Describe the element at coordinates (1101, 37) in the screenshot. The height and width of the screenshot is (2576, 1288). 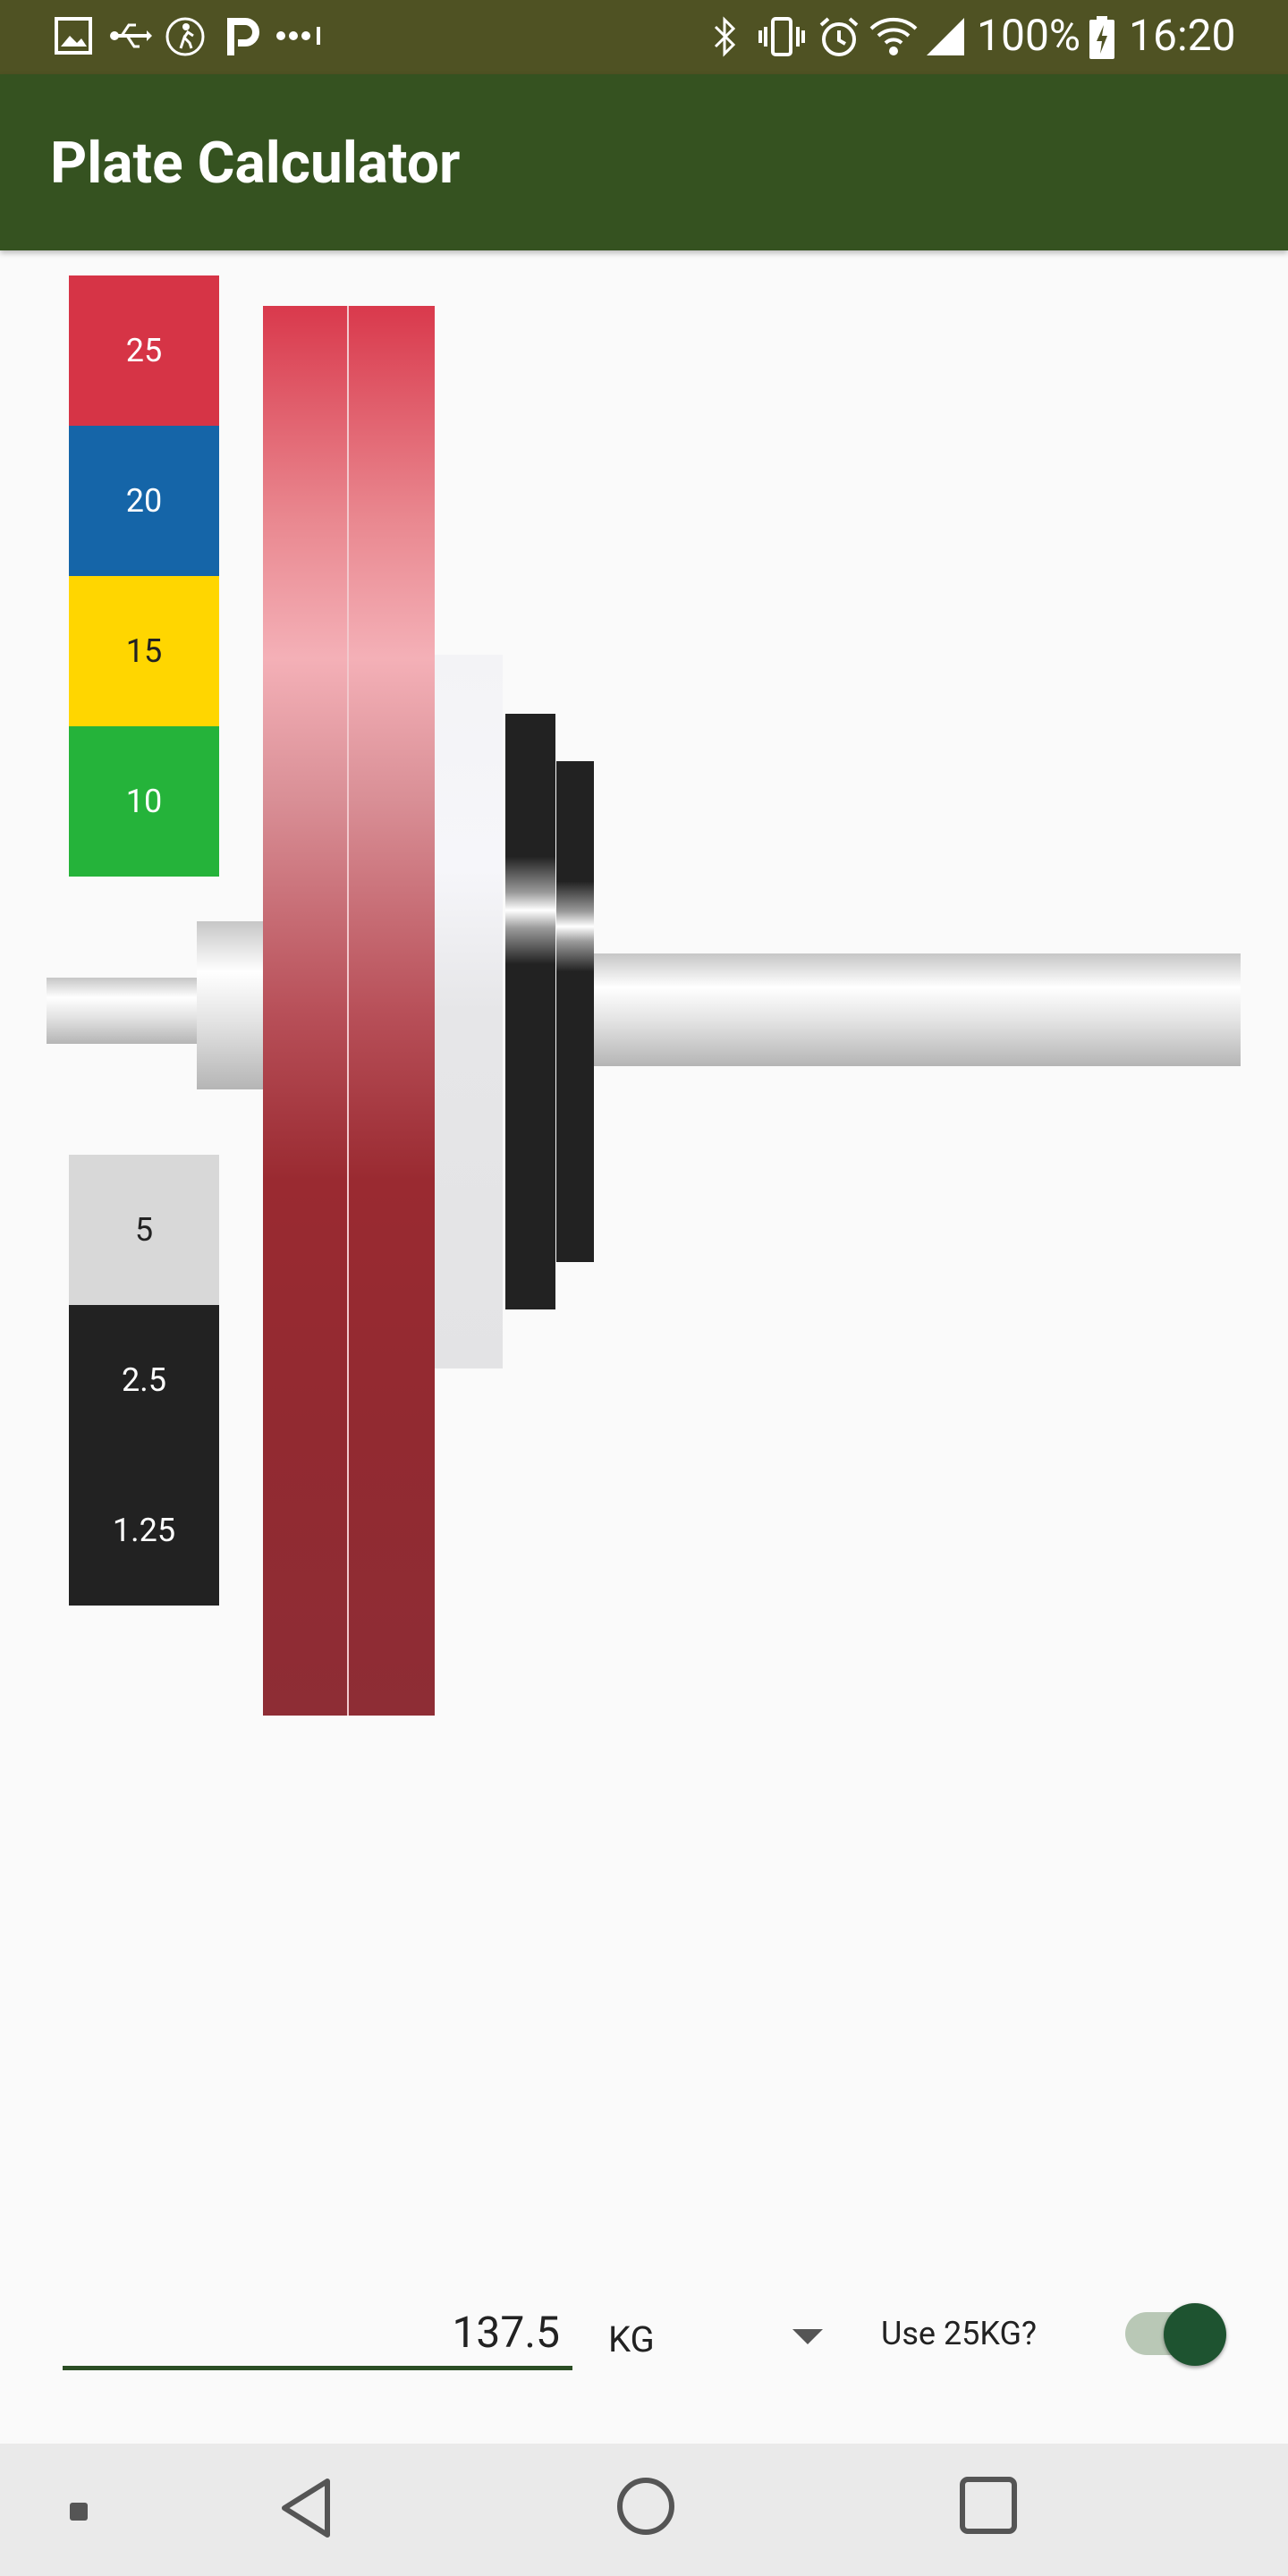
I see `battery-charging-icon` at that location.